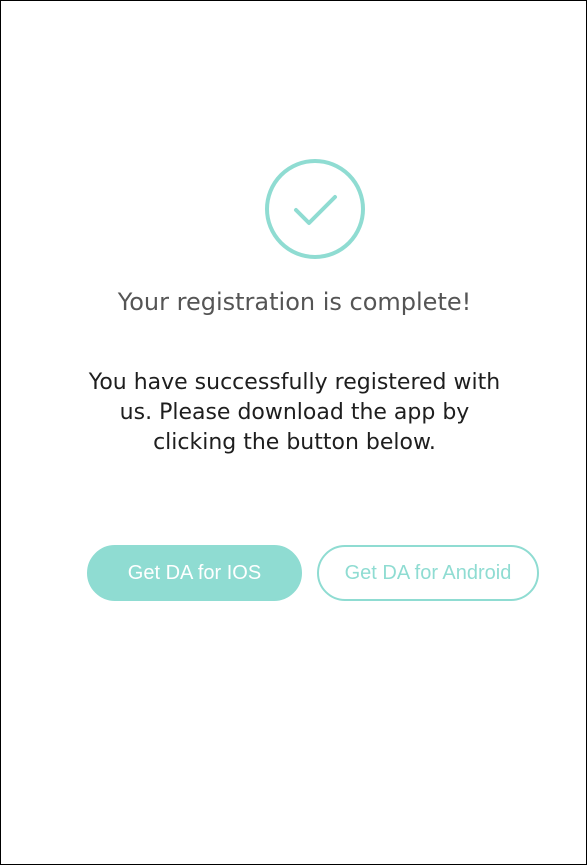 This screenshot has width=587, height=865. I want to click on check-circle-icon, so click(315, 209).